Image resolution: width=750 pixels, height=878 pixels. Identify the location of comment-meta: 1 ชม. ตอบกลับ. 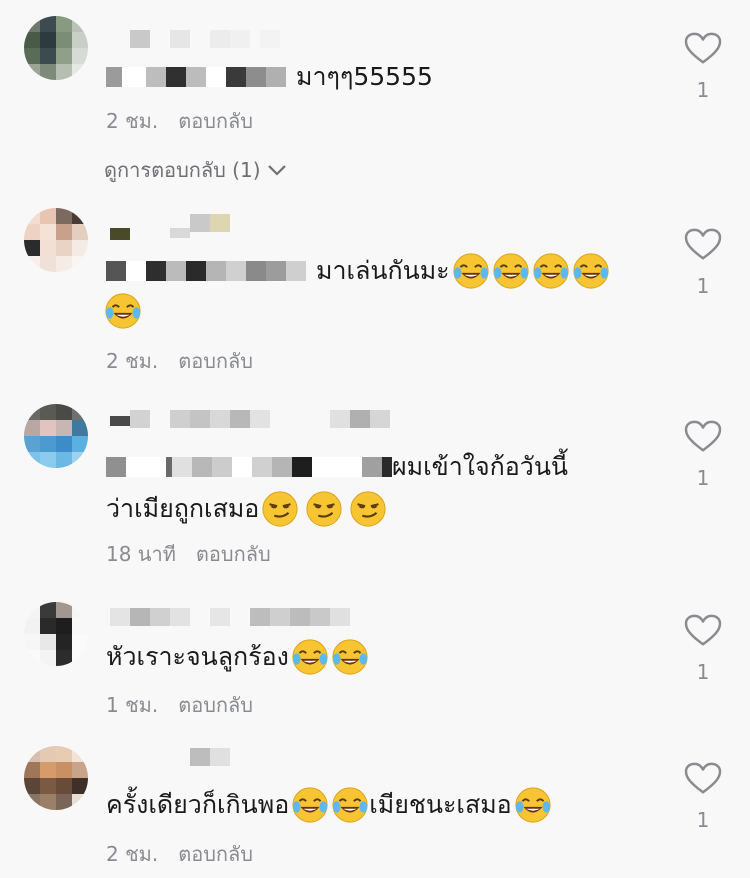
(179, 705).